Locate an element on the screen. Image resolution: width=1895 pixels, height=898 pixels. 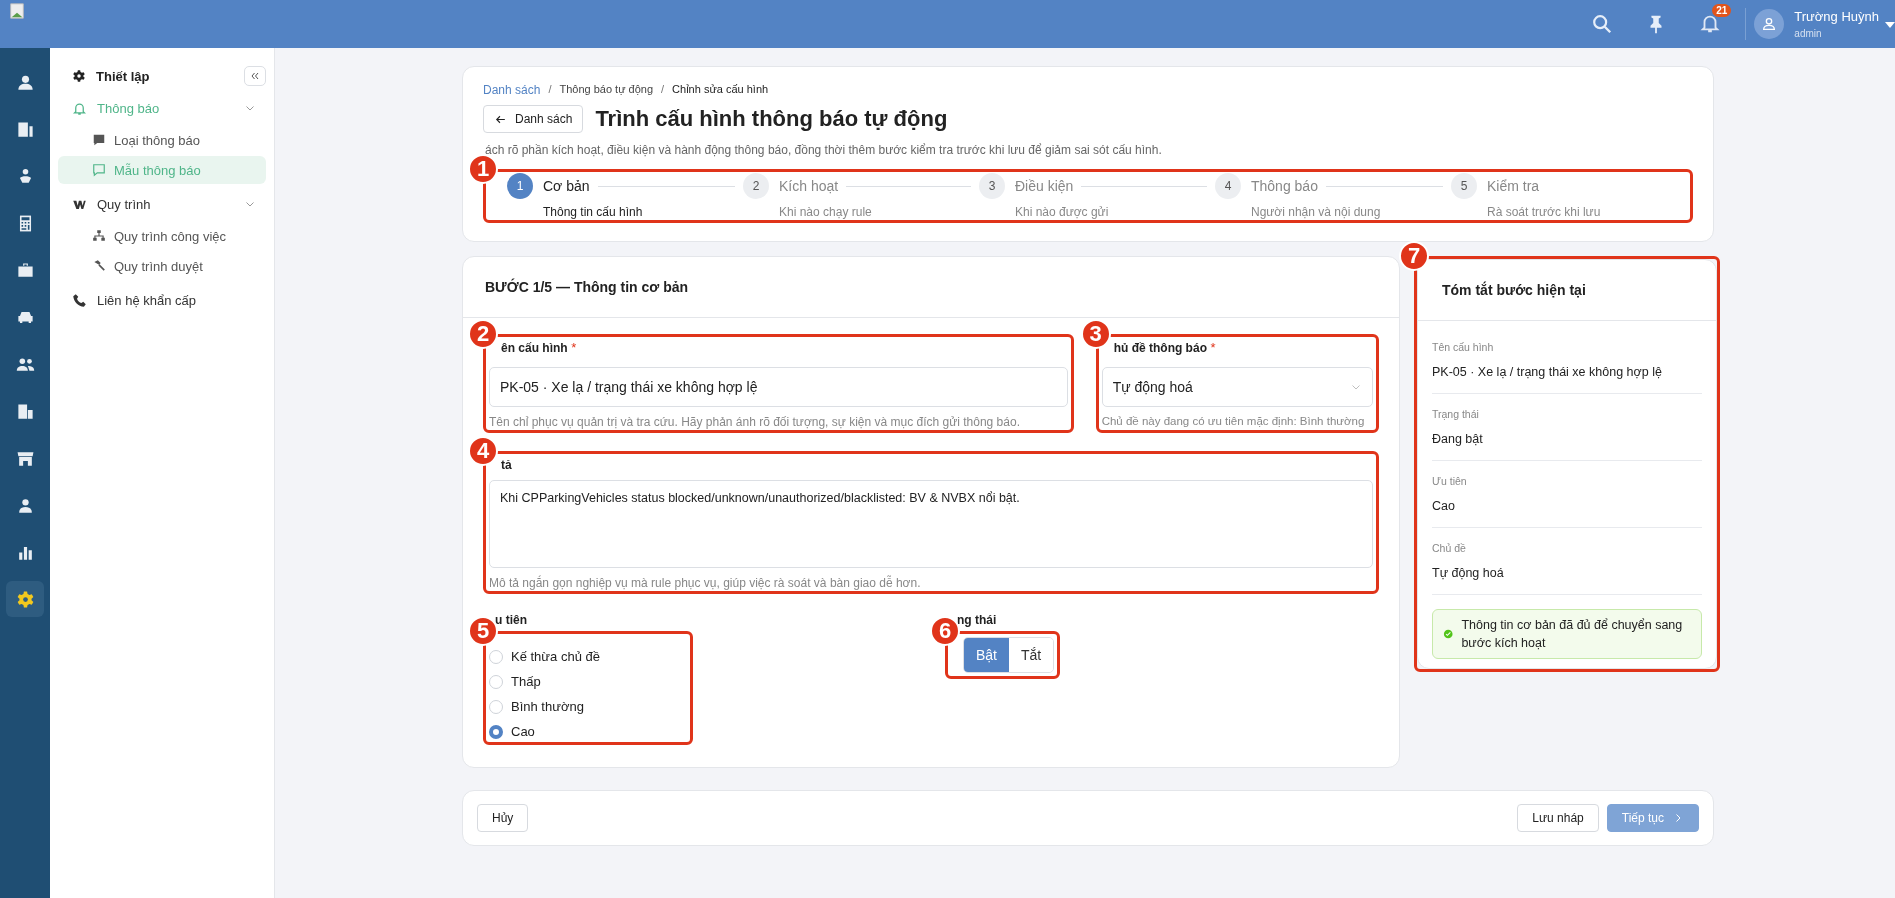
sidebar-group: Liên hệ khẩn cấp is located at coordinates (162, 300).